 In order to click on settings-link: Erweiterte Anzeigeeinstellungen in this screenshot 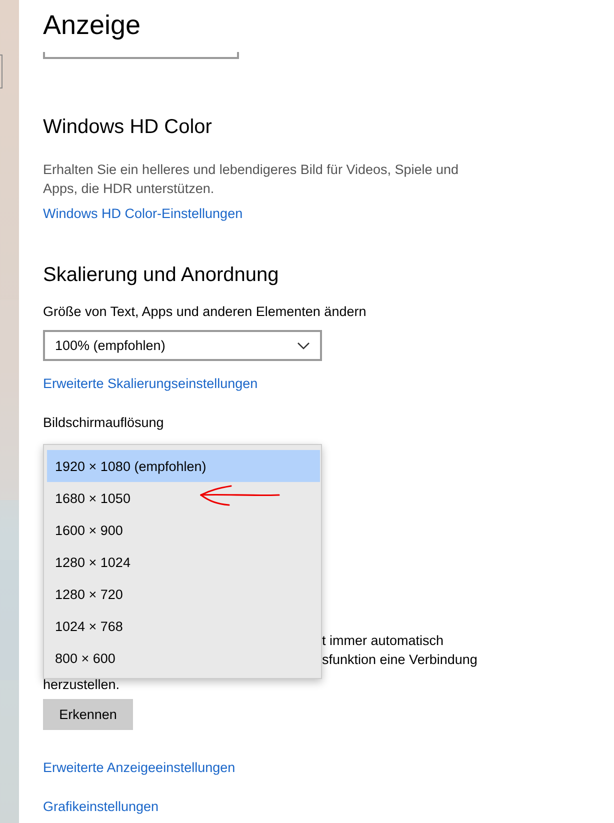, I will do `click(139, 768)`.